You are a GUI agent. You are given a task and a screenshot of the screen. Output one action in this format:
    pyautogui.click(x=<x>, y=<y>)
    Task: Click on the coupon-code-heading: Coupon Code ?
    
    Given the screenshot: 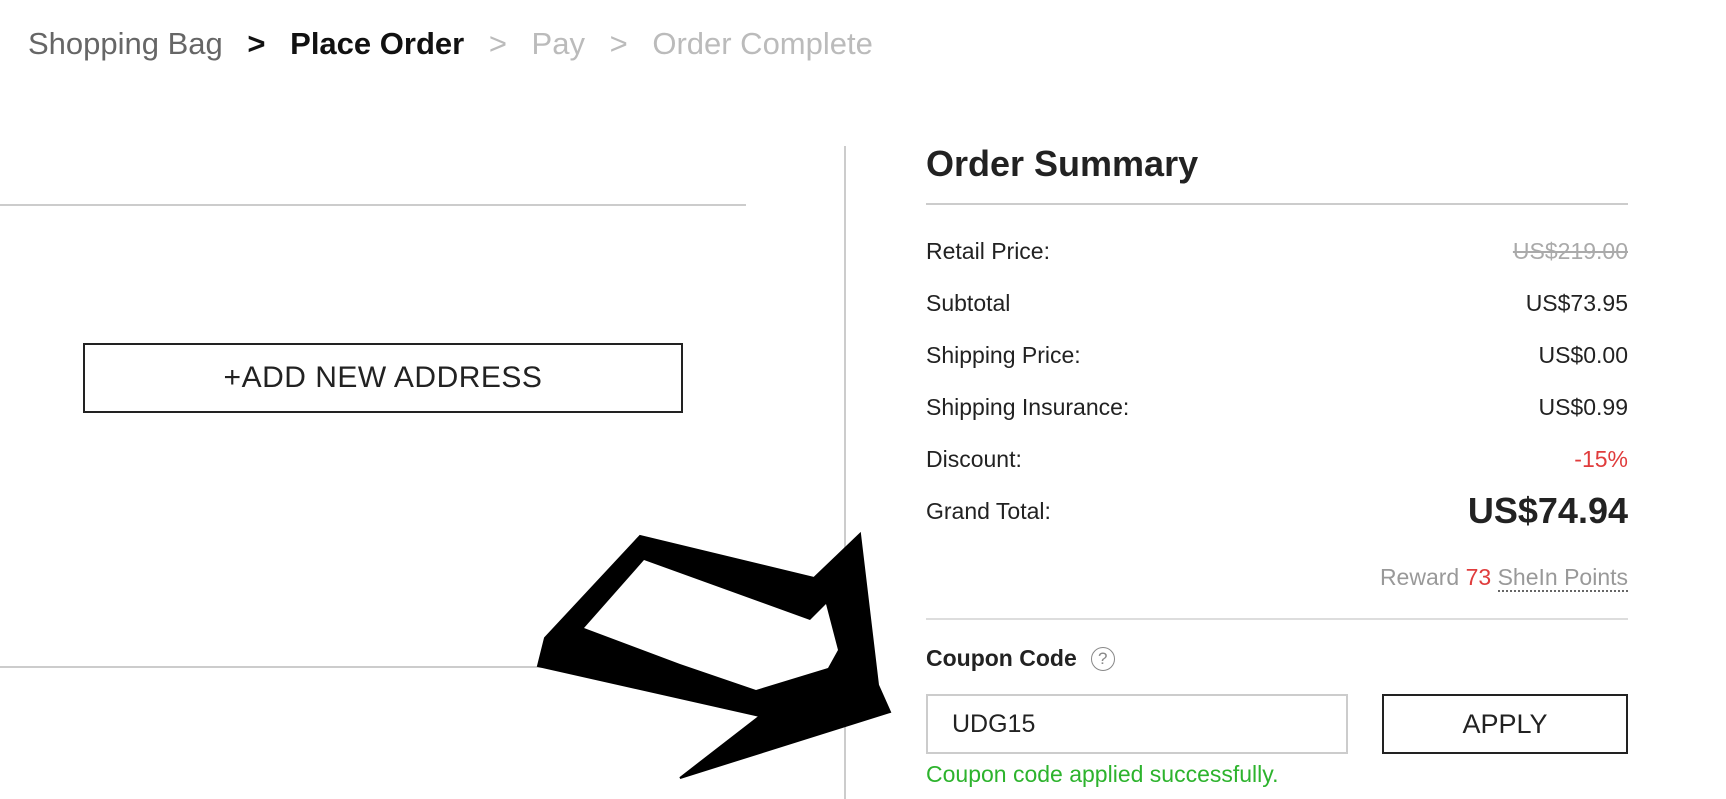 What is the action you would take?
    pyautogui.click(x=1020, y=658)
    